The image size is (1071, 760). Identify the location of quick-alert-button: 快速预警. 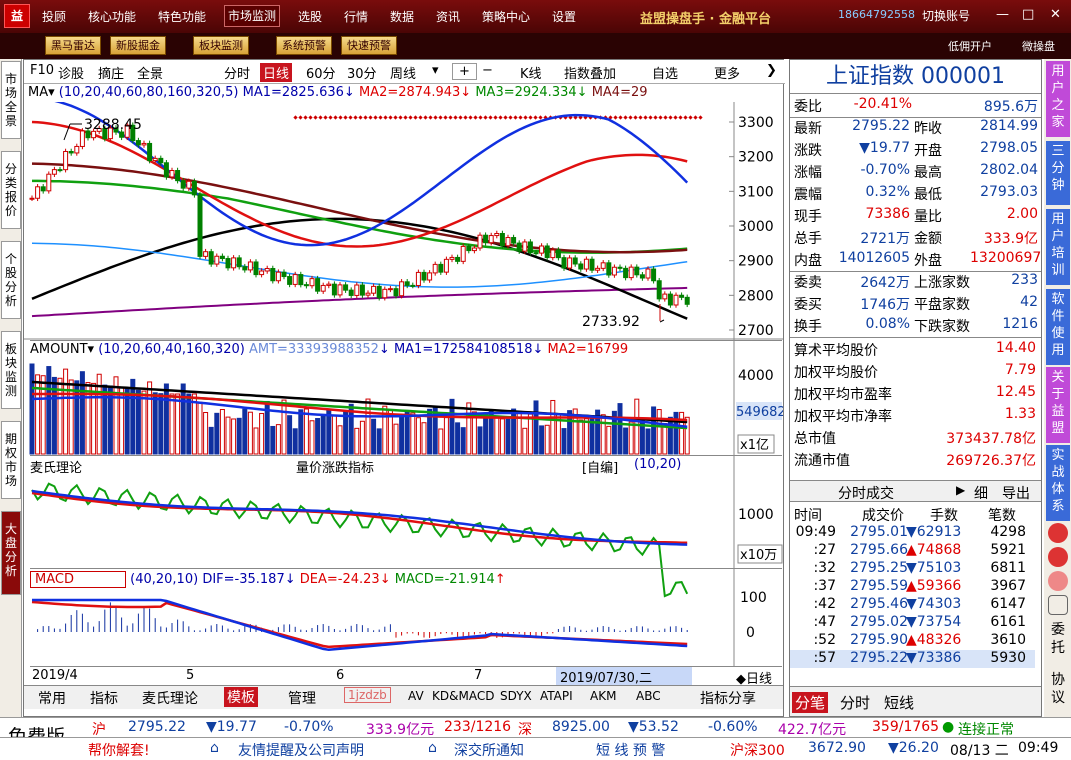
(369, 45).